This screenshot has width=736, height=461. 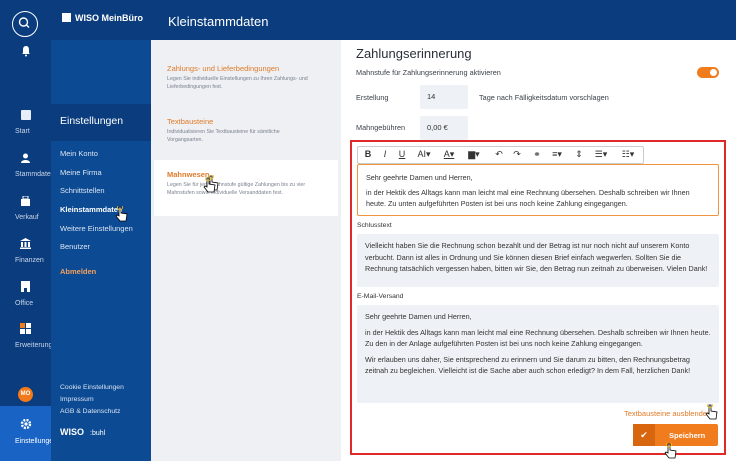 What do you see at coordinates (90, 411) in the screenshot?
I see `footer-link-agb: AGB & Datenschutz` at bounding box center [90, 411].